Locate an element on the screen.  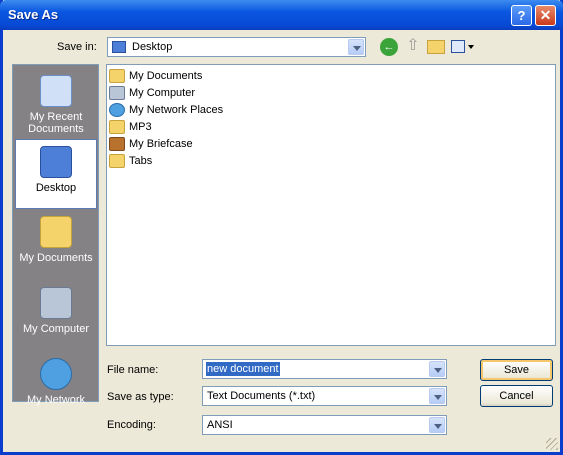
list-item-label: My Briefcase is located at coordinates (161, 144).